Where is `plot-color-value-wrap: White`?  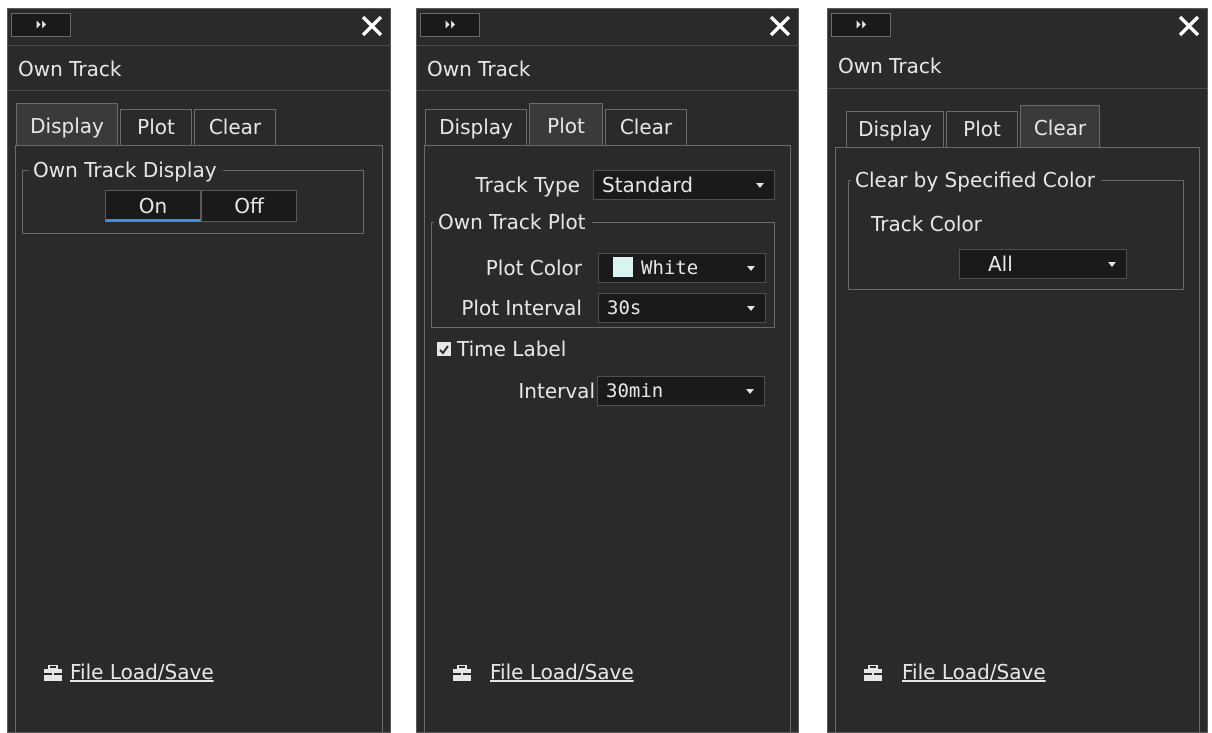
plot-color-value-wrap: White is located at coordinates (655, 268).